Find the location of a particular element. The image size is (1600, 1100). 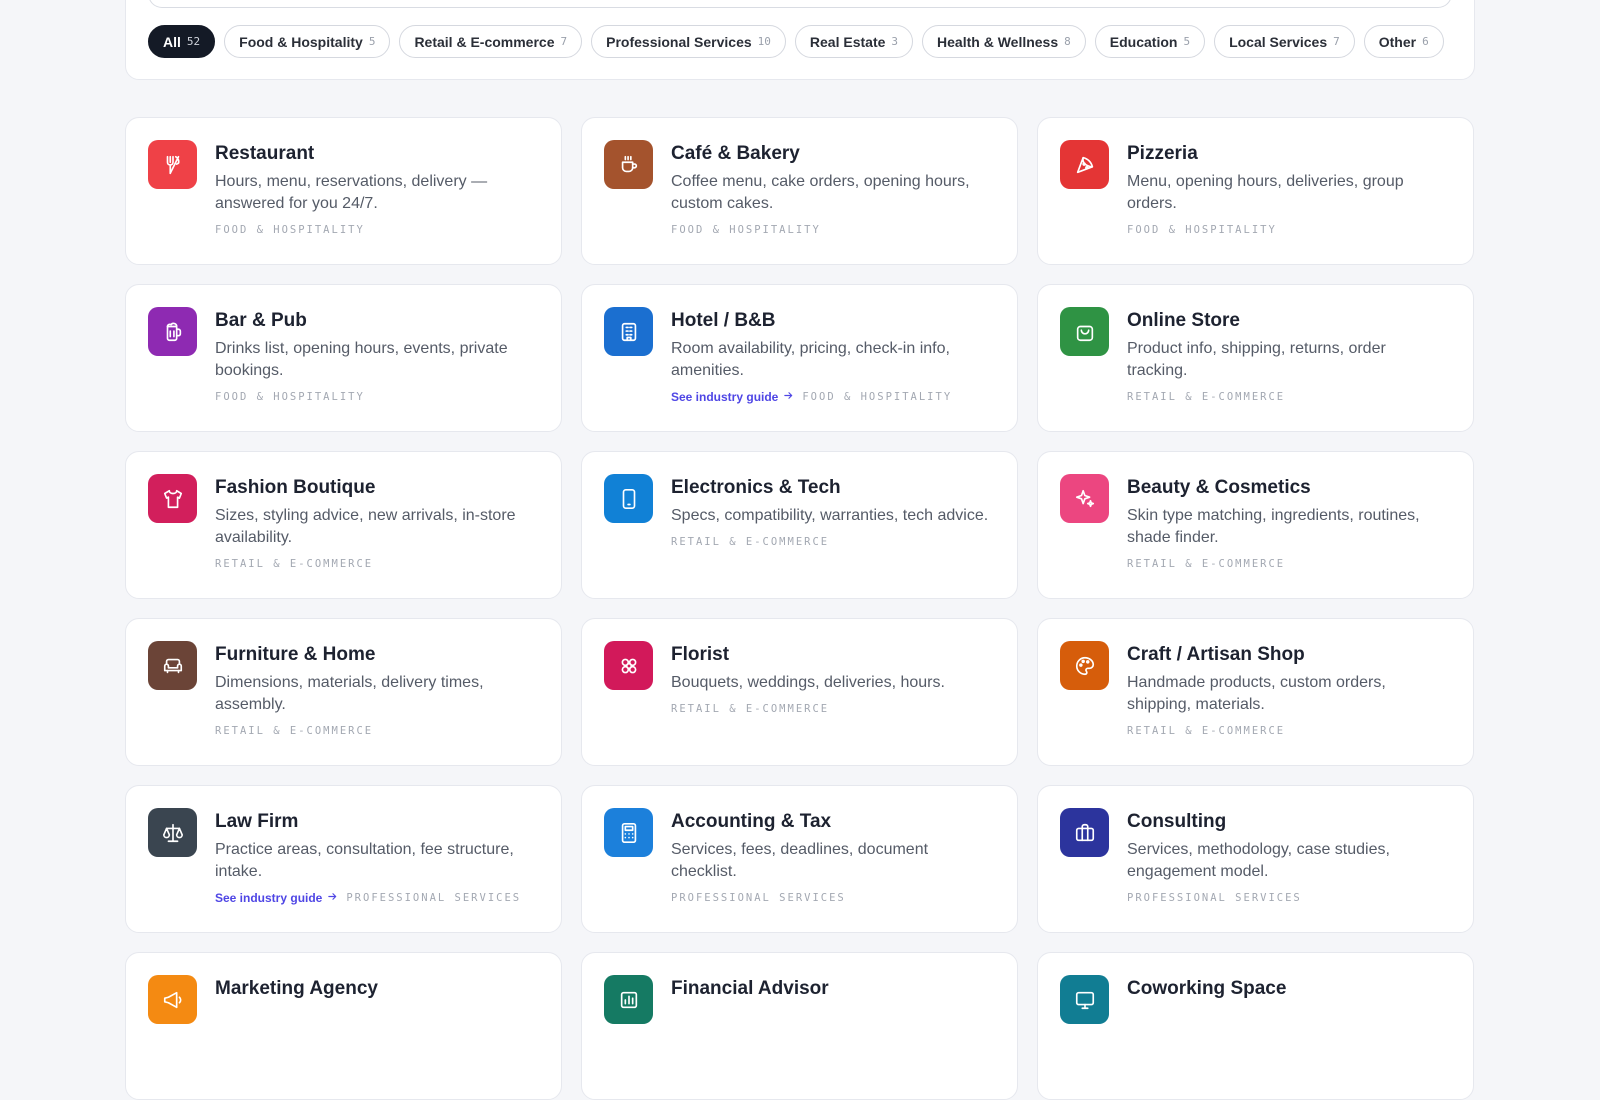

card-title: Café & Bakery is located at coordinates (735, 153).